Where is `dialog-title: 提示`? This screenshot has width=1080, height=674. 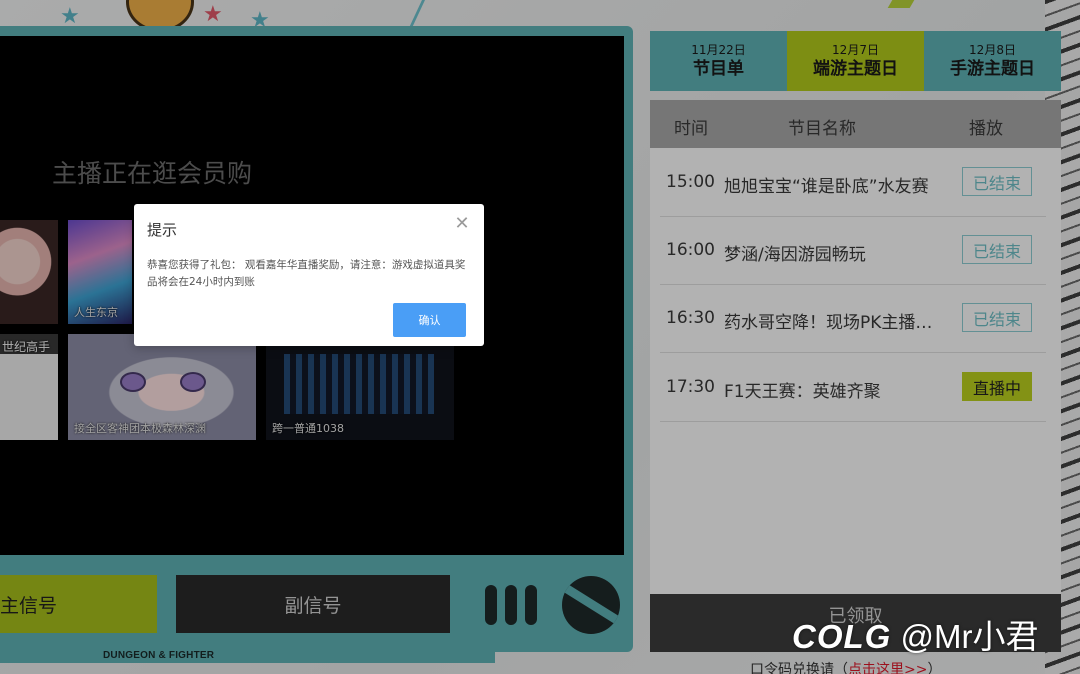
dialog-title: 提示 is located at coordinates (162, 230).